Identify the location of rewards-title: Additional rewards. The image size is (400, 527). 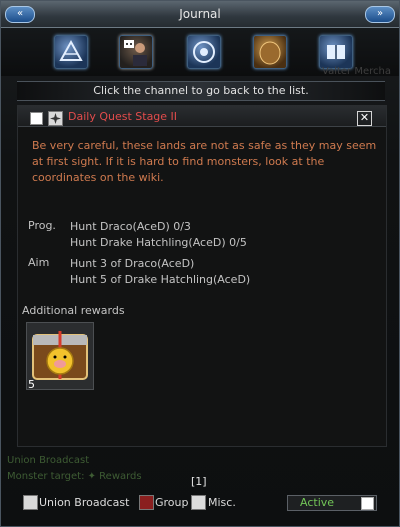
(73, 310).